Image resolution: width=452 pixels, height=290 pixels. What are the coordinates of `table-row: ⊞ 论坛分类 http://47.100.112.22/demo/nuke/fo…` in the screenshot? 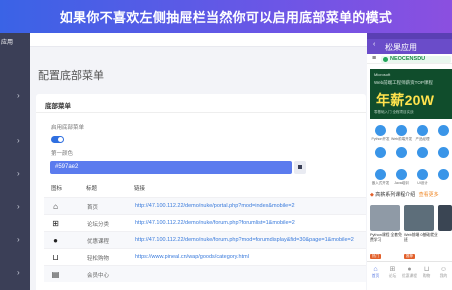 It's located at (205, 222).